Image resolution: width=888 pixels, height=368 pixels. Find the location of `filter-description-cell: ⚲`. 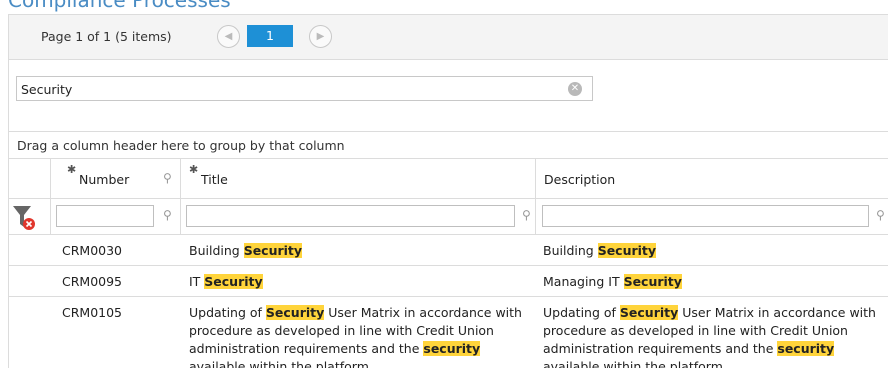

filter-description-cell: ⚲ is located at coordinates (712, 216).